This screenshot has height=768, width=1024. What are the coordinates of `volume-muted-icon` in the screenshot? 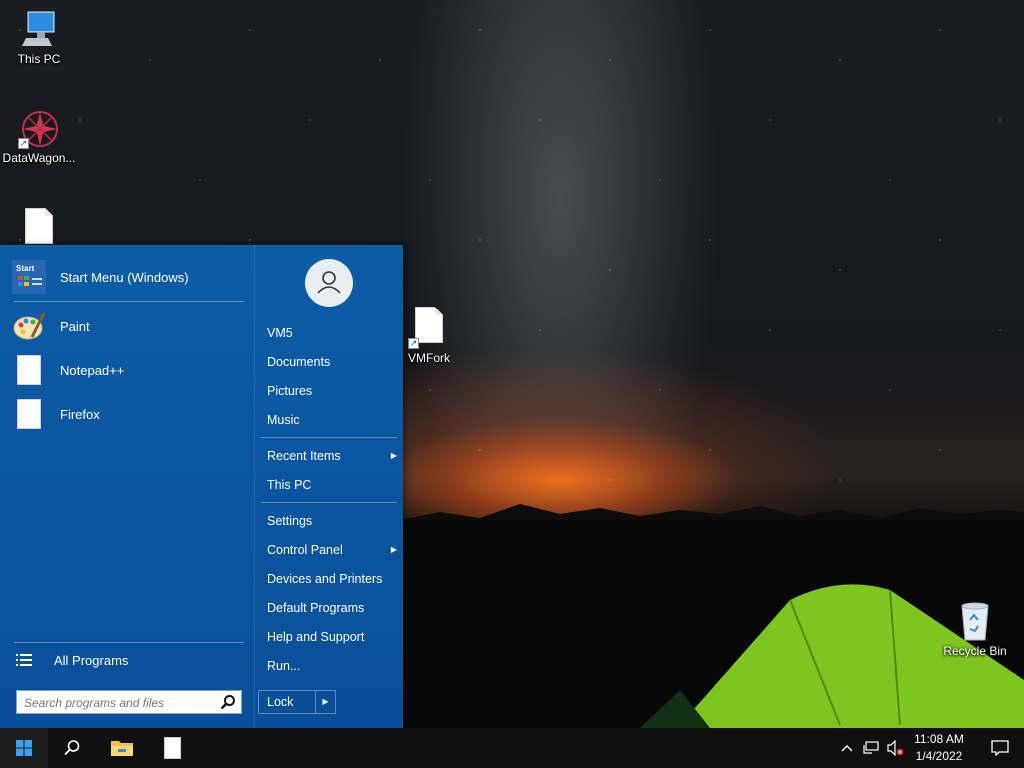 It's located at (895, 748).